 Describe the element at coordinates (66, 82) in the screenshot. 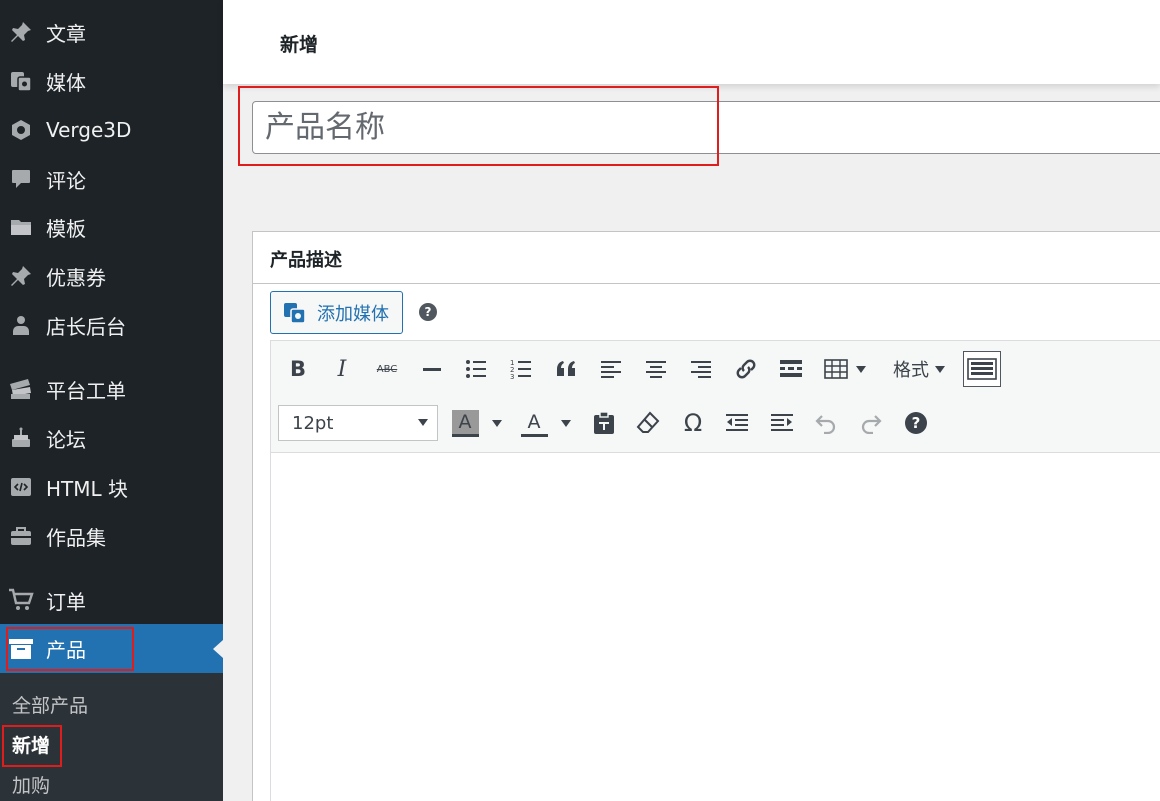

I see `sidebar-item-label: 媒体` at that location.